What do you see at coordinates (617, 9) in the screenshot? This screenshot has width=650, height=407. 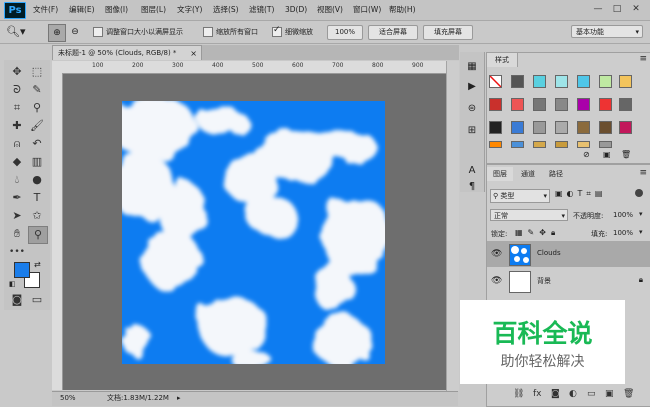 I see `maximize-button: □` at bounding box center [617, 9].